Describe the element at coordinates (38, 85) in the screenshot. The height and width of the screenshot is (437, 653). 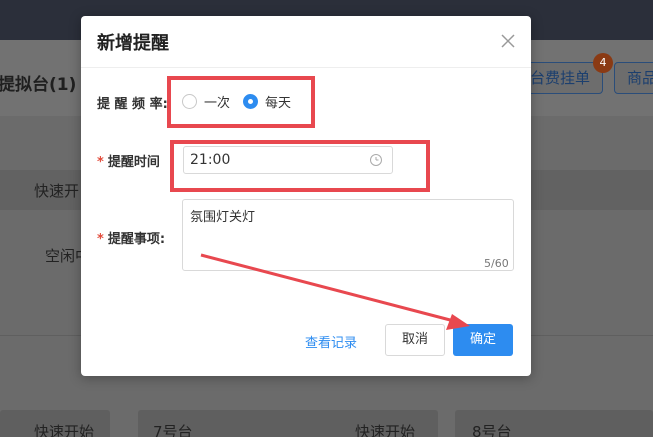
I see `page-title: 提拟台(1)` at that location.